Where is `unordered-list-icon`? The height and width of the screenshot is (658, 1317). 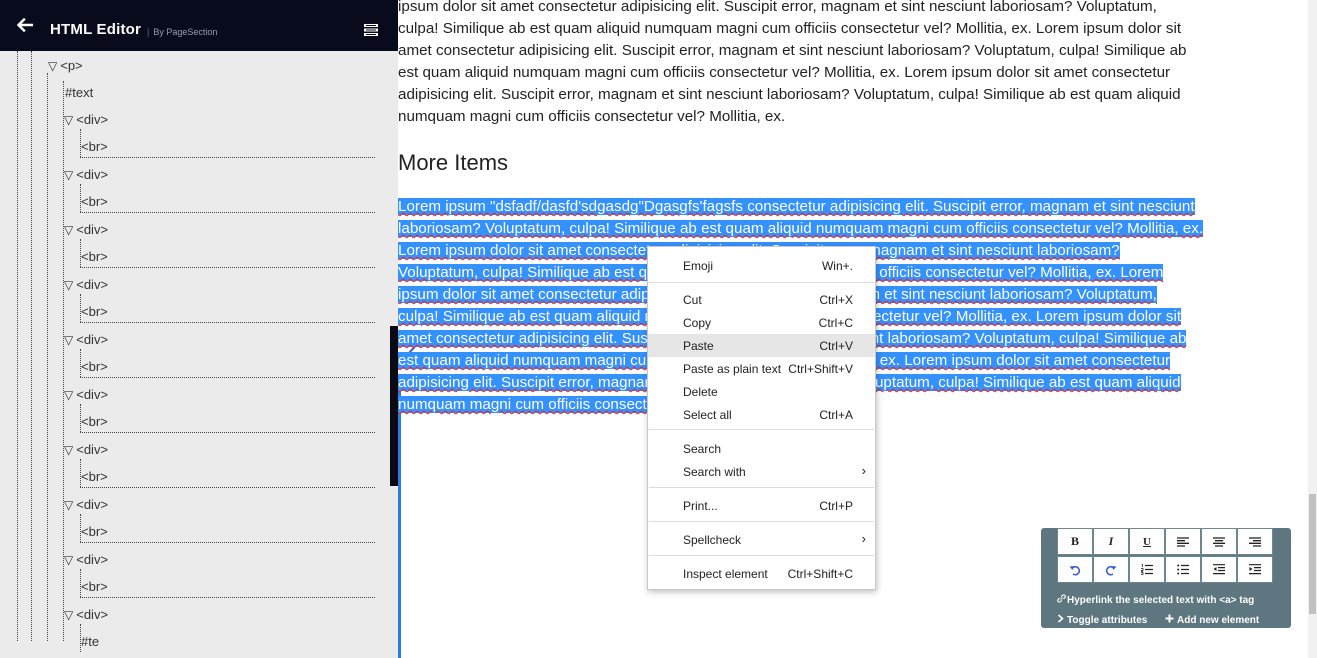 unordered-list-icon is located at coordinates (1183, 569).